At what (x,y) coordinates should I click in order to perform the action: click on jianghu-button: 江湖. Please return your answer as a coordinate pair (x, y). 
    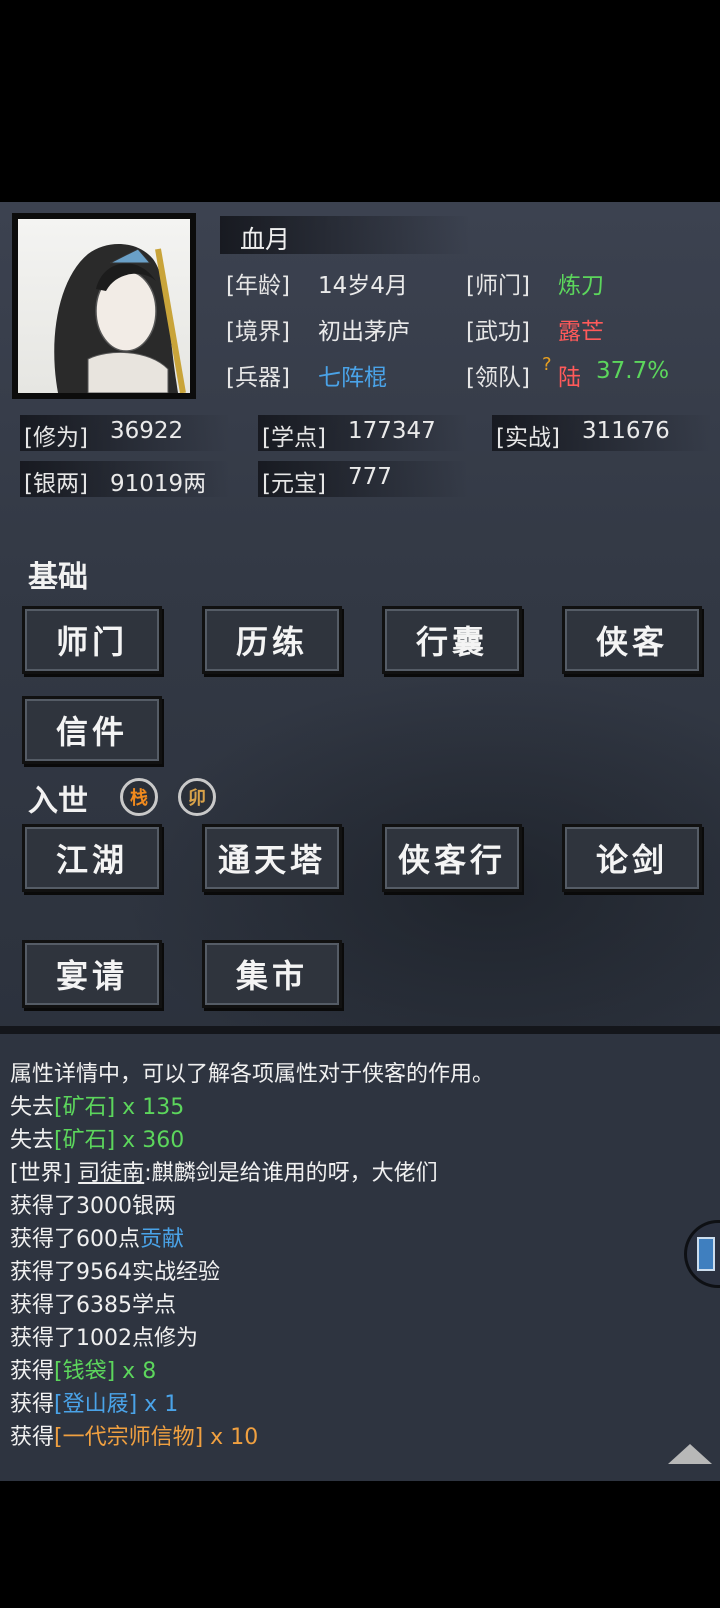
    Looking at the image, I should click on (92, 858).